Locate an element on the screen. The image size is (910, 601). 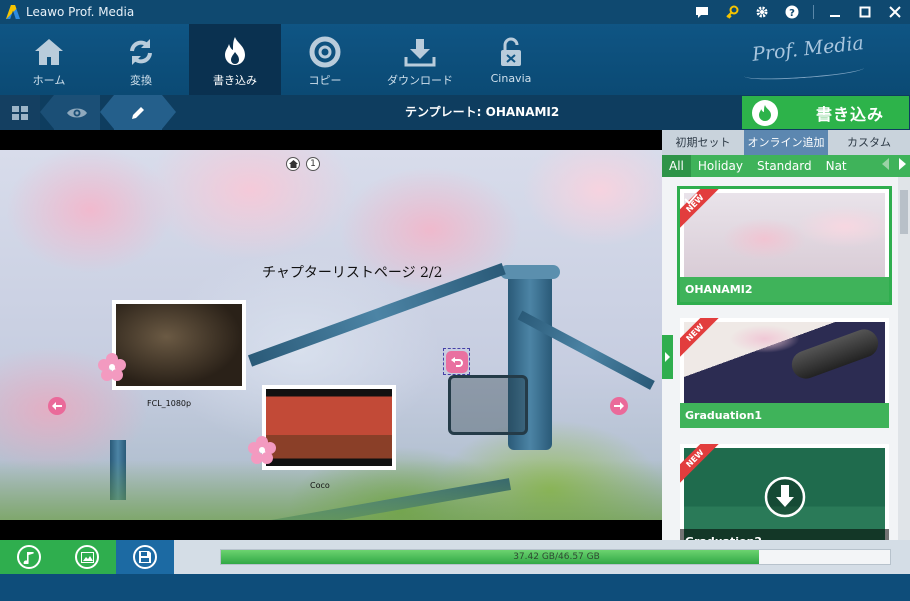
background-image-button is located at coordinates (87, 557).